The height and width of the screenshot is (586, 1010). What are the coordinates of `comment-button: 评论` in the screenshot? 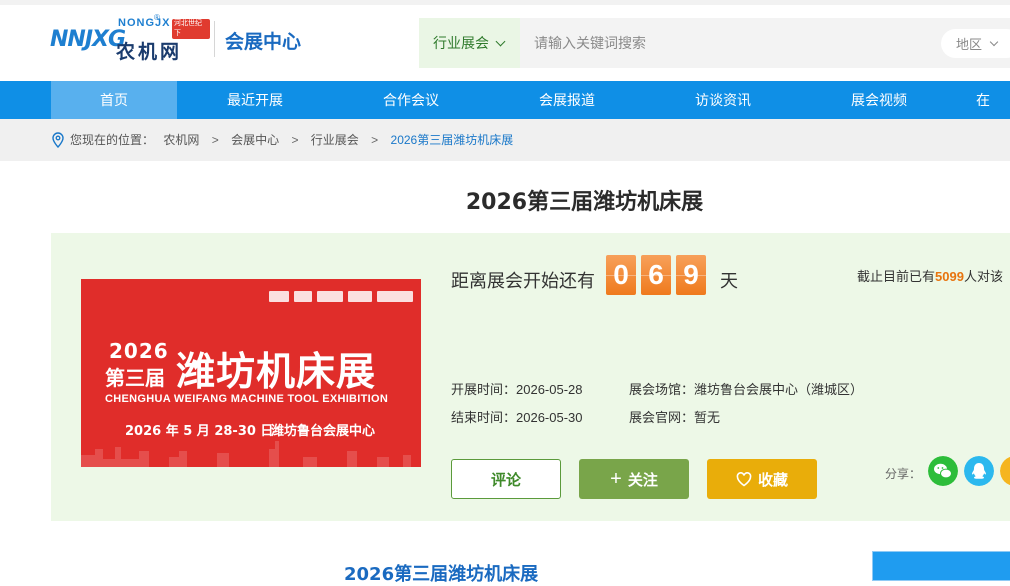 It's located at (506, 479).